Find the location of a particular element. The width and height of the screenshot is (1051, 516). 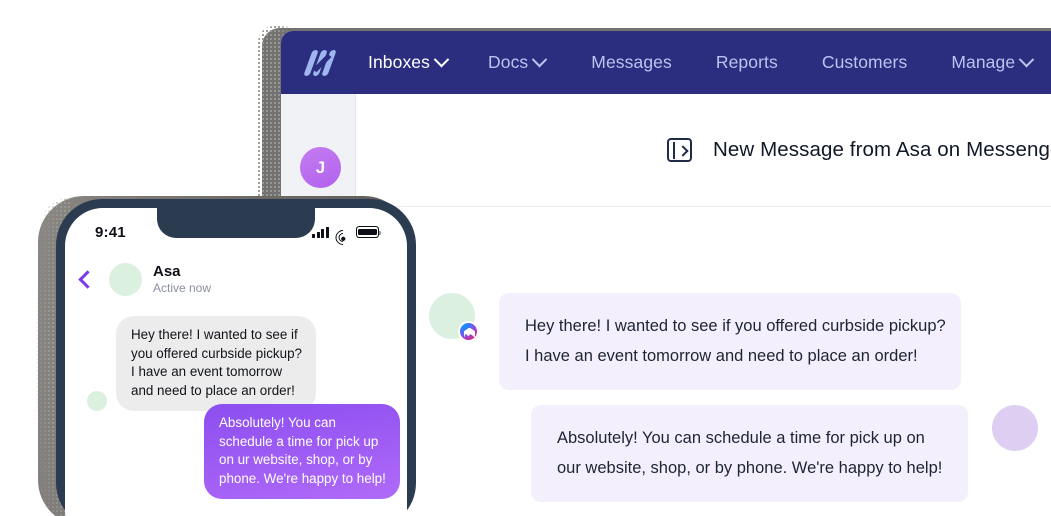

nav-item-messages: Messages is located at coordinates (631, 62).